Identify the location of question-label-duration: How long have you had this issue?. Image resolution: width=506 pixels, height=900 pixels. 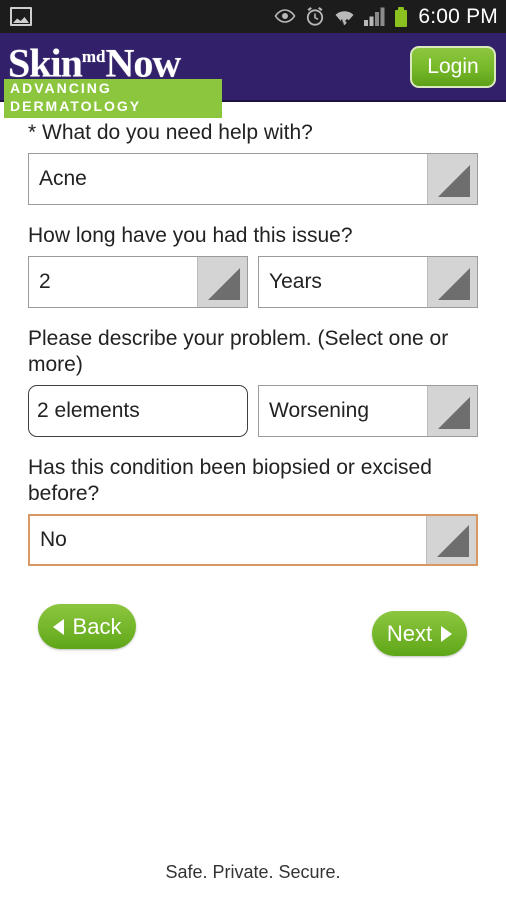
(190, 235).